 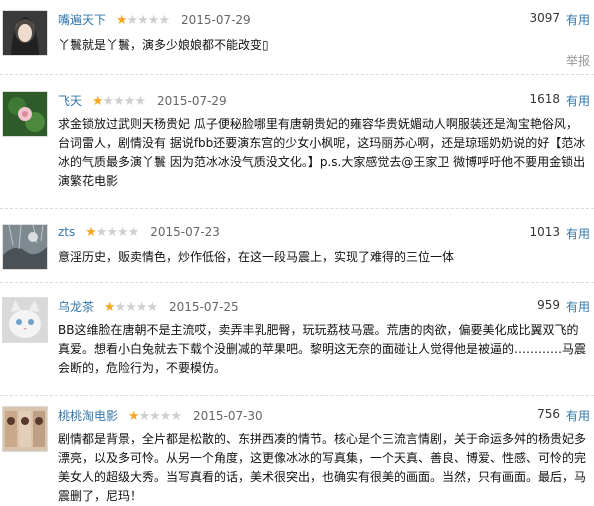 I want to click on review-header: 嘴遍天下 ★★★★★ 2015-07-29, so click(x=154, y=20).